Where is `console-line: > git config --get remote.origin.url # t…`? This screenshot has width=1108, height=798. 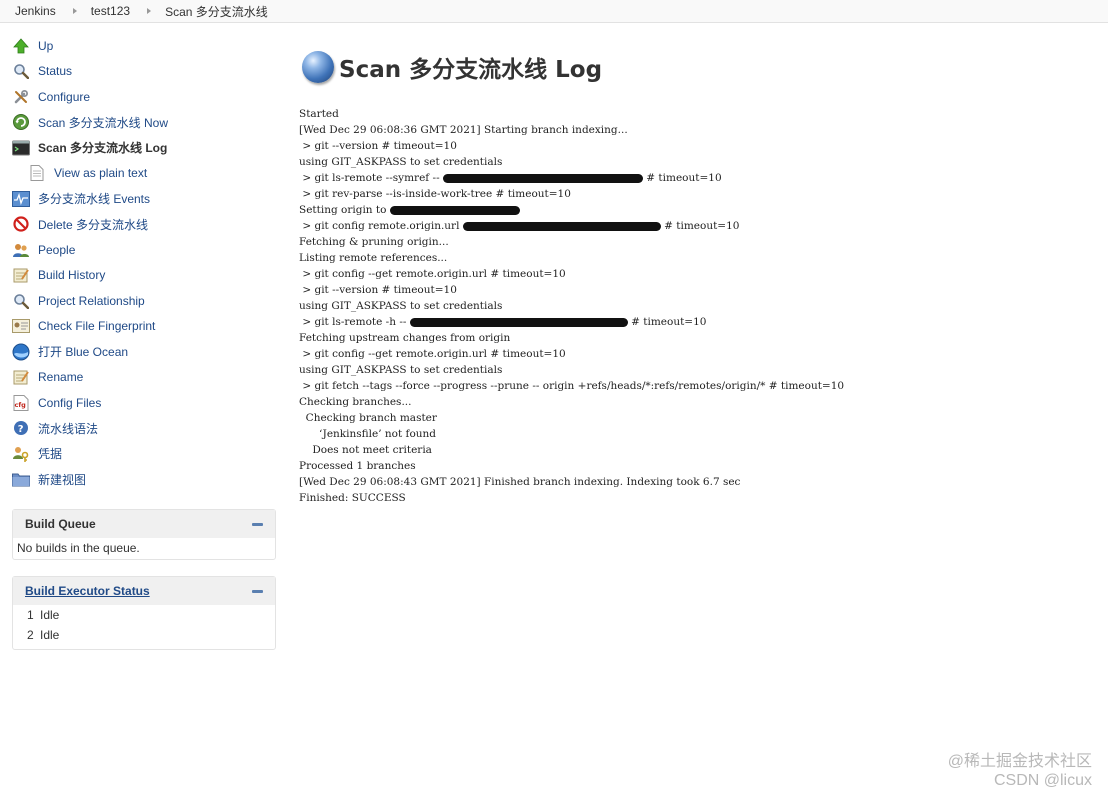
console-line: > git config --get remote.origin.url # t… is located at coordinates (703, 354).